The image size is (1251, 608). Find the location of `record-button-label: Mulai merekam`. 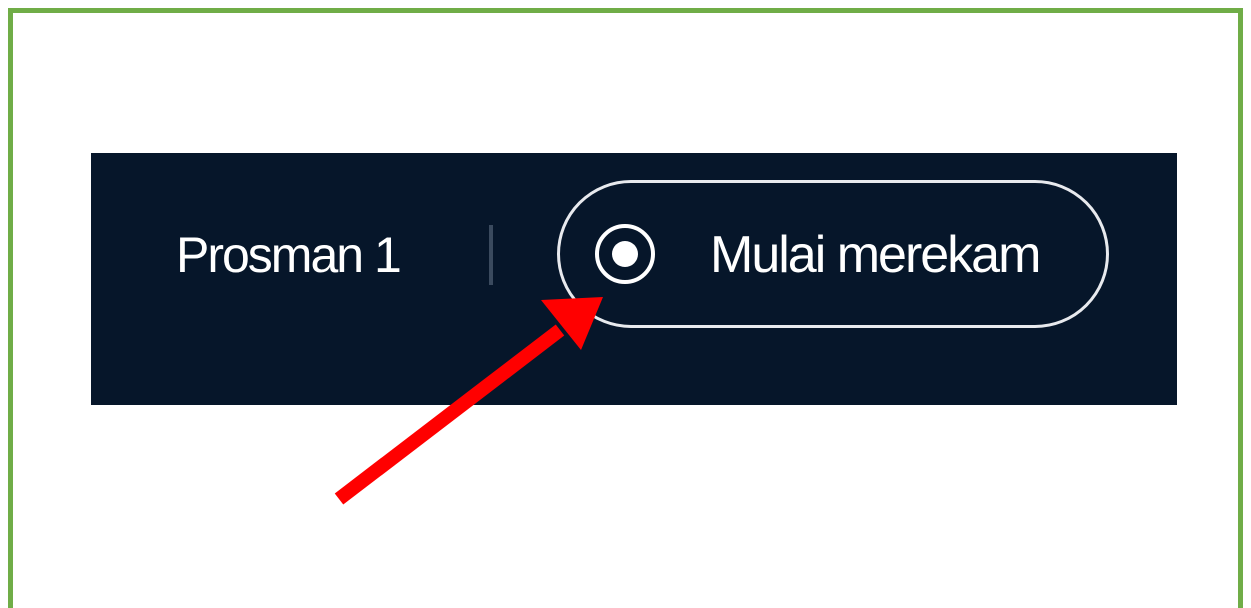

record-button-label: Mulai merekam is located at coordinates (875, 255).